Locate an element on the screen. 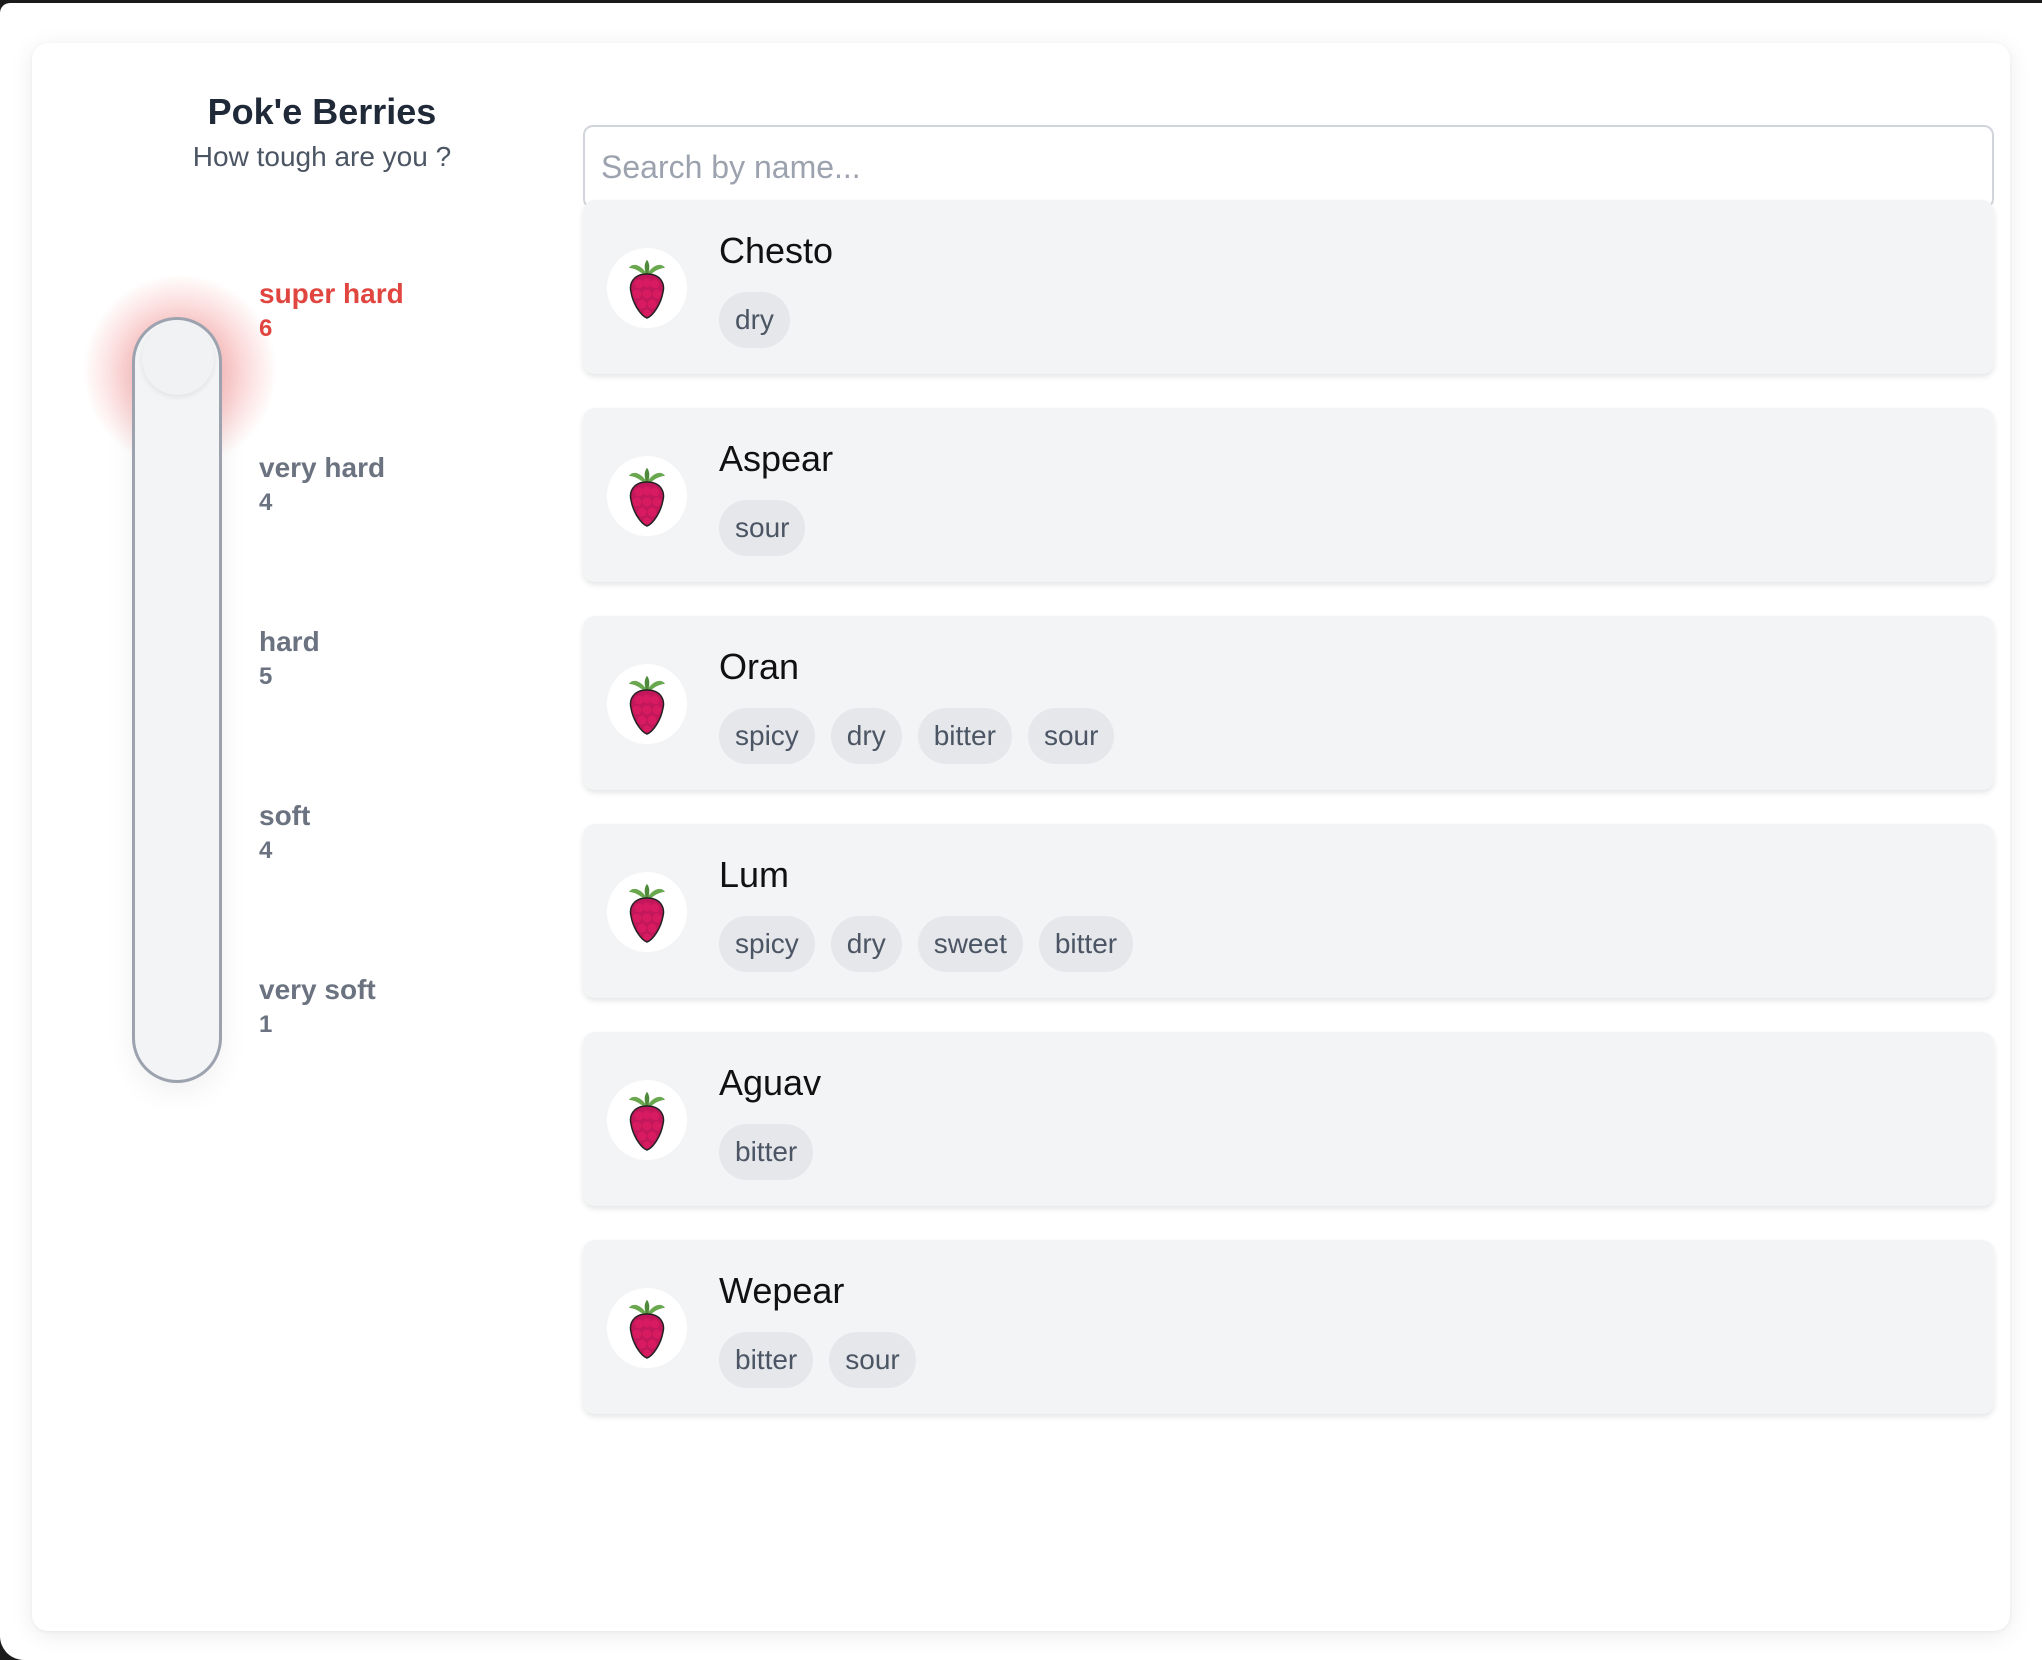  berry-card-aspear: Aspear sour is located at coordinates (1288, 495).